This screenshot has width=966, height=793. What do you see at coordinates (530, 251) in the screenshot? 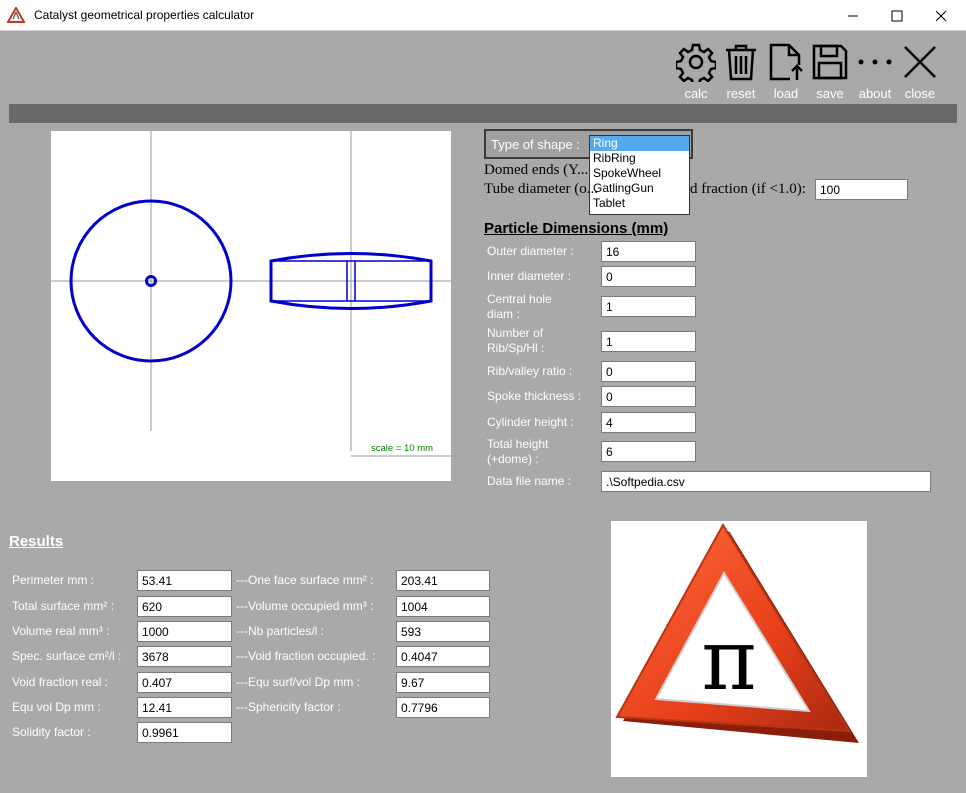
I see `outer-diameter-label: Outer diameter :` at bounding box center [530, 251].